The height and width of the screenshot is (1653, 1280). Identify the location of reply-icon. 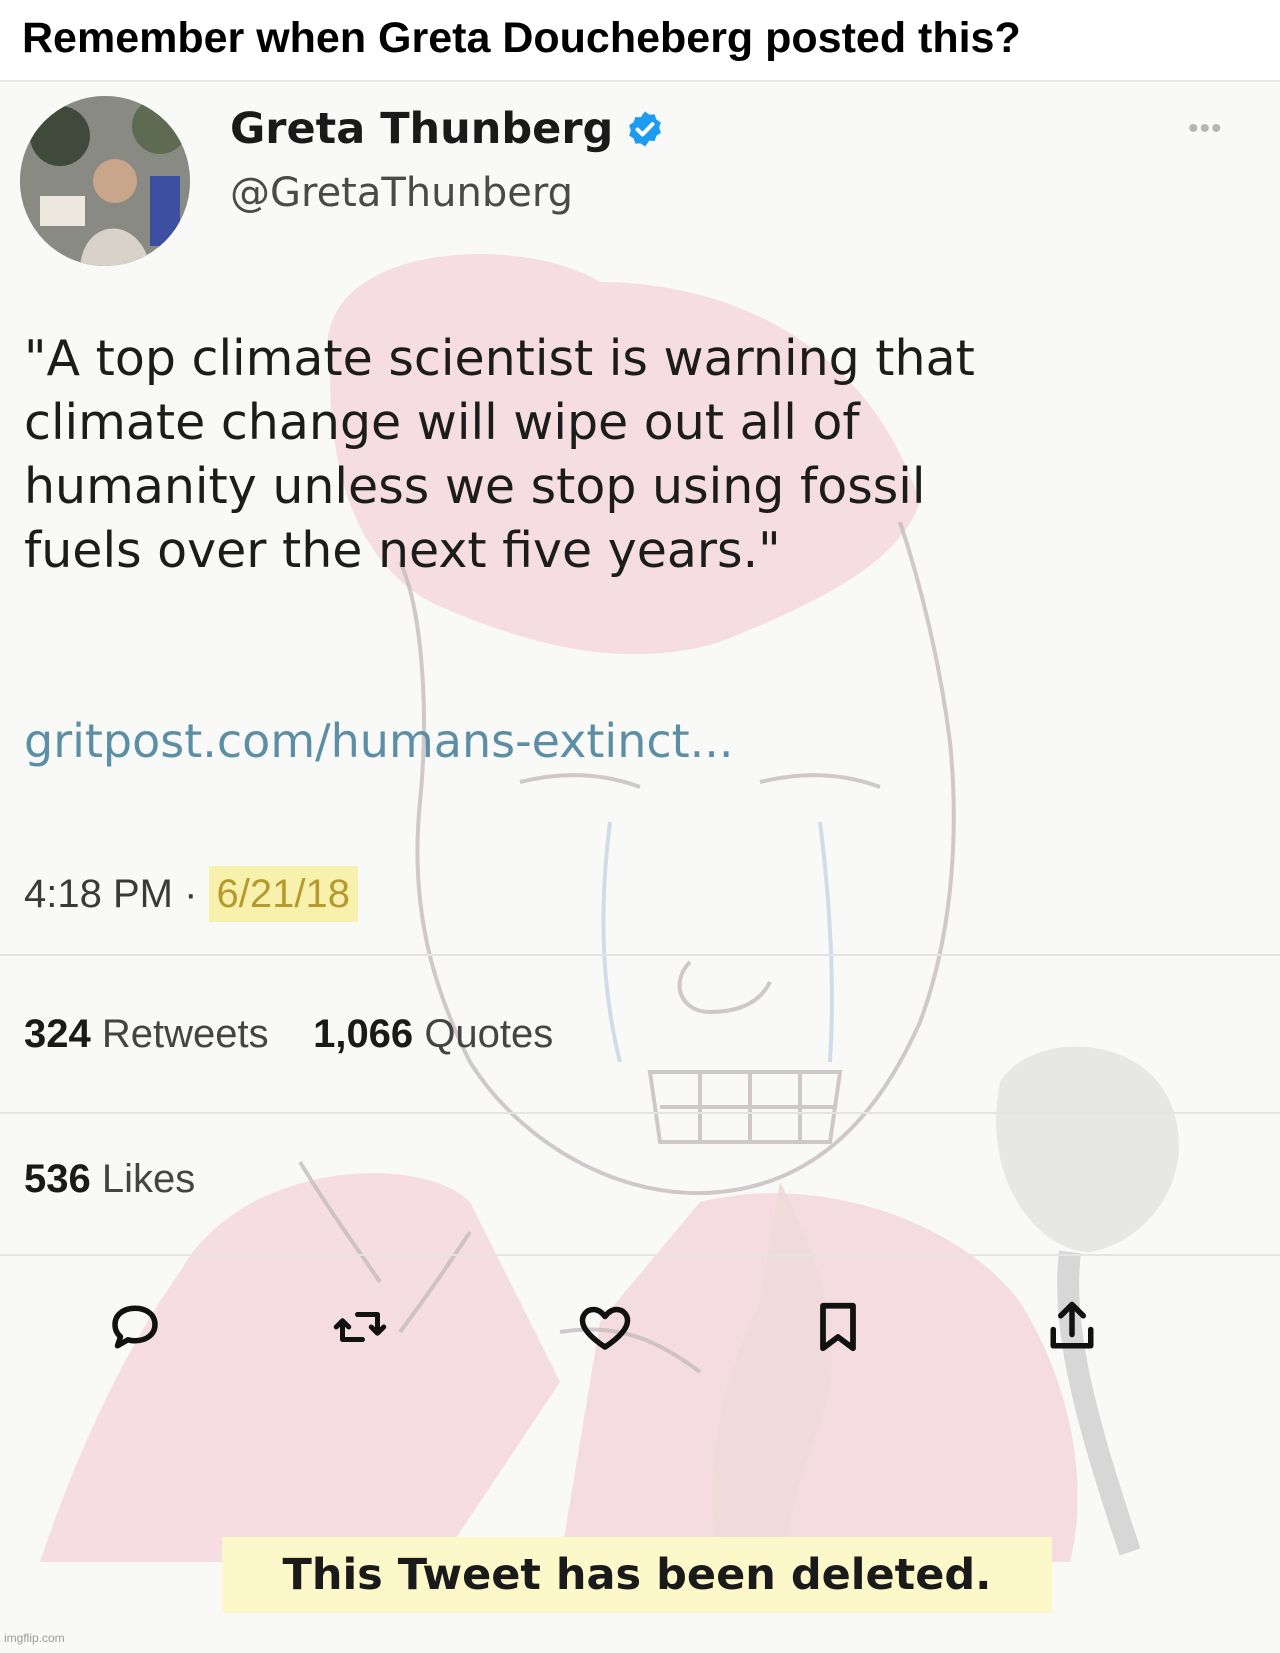
(135, 1327).